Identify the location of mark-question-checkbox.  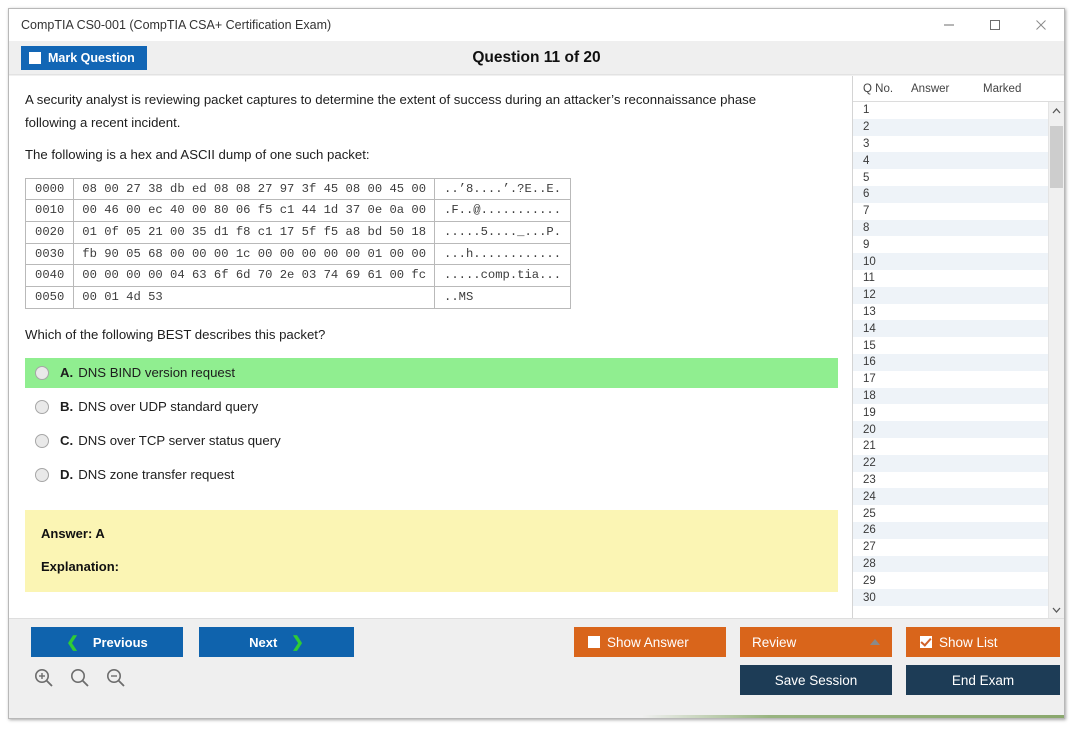
(35, 57).